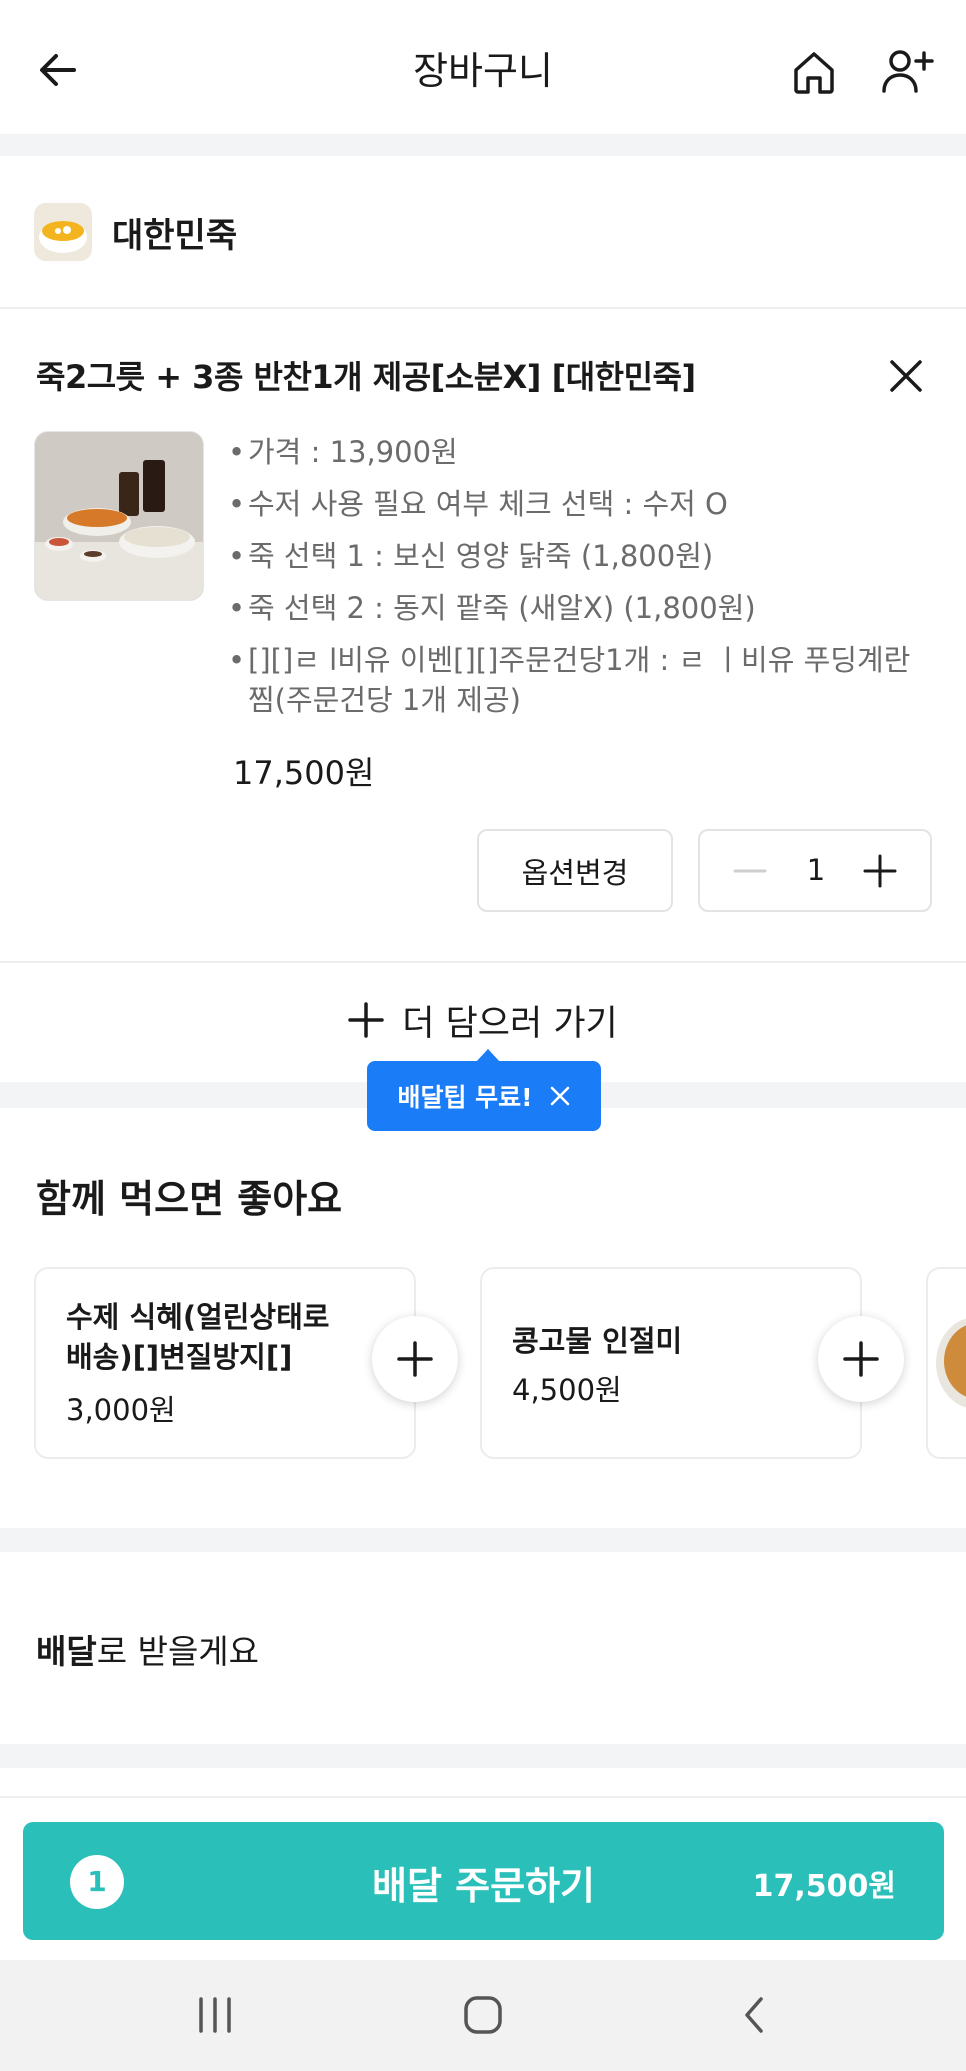 This screenshot has width=966, height=2071. What do you see at coordinates (510, 1023) in the screenshot?
I see `add-more-label: 더 담으러 가기` at bounding box center [510, 1023].